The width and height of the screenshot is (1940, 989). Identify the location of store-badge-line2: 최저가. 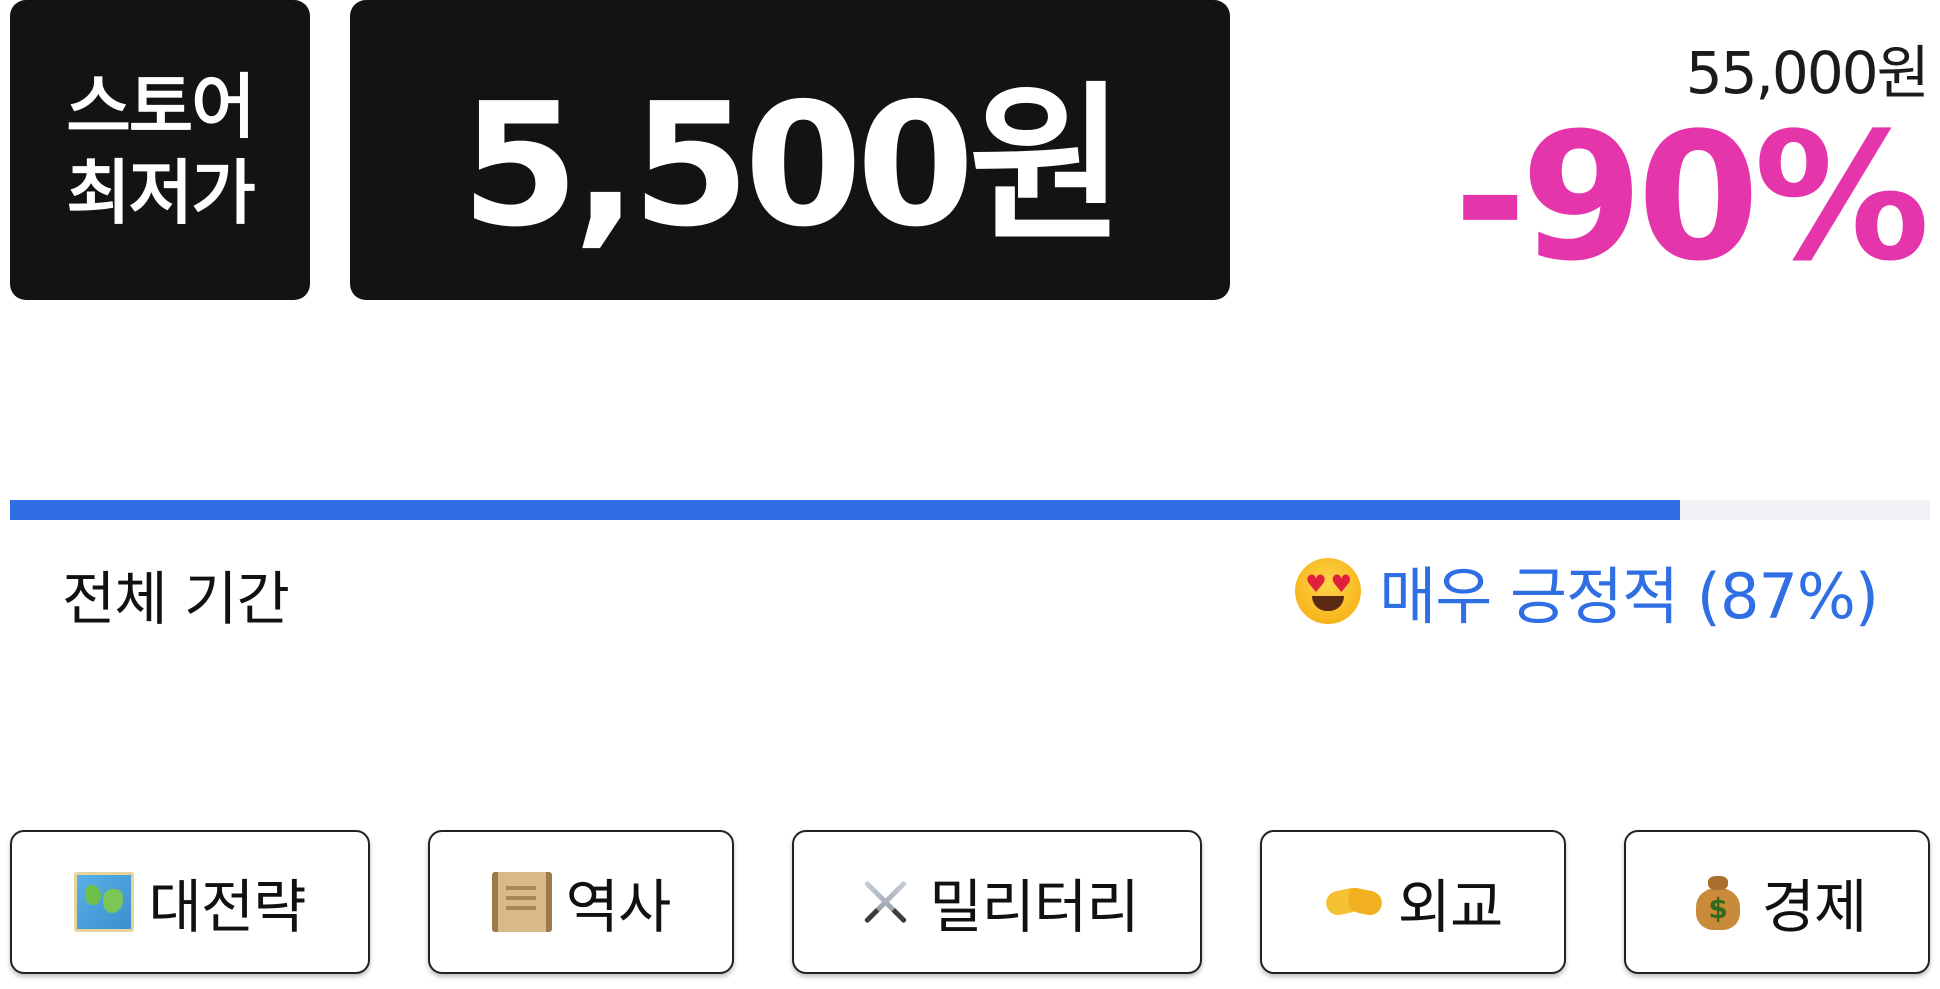
(160, 193).